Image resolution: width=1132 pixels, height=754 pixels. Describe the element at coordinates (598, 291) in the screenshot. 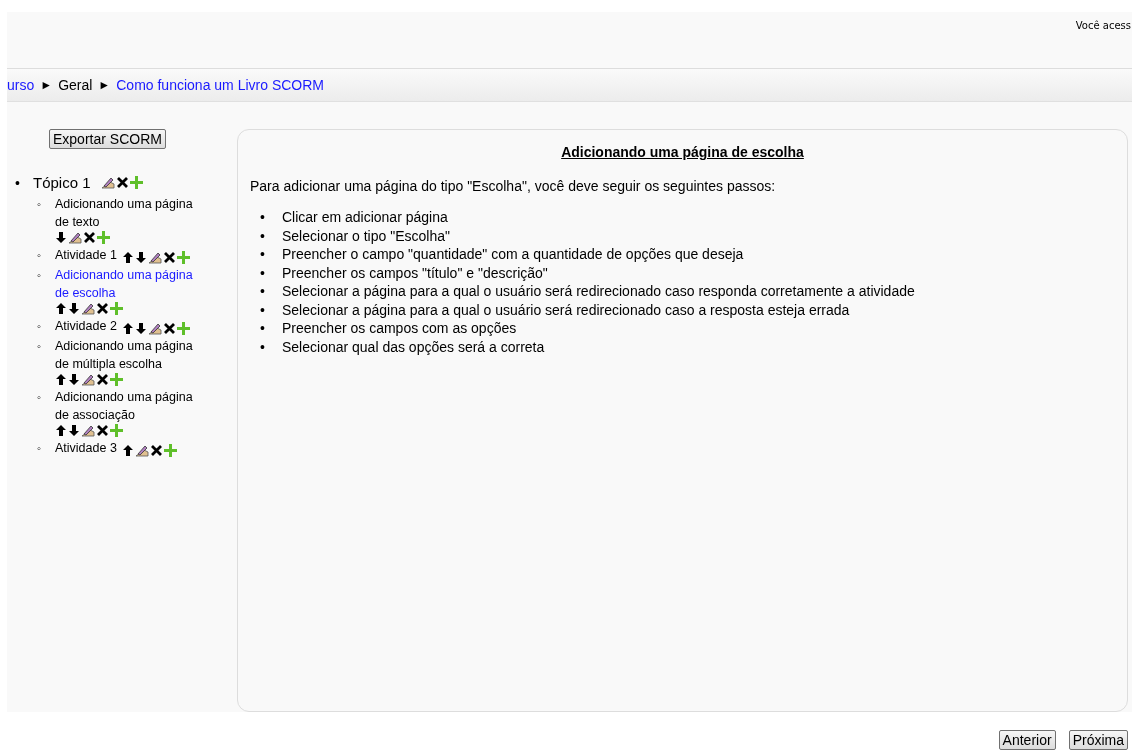

I see `step-item: Selecionar a página para a qual o usuário será redirecionado caso responda corretamente a atividade` at that location.